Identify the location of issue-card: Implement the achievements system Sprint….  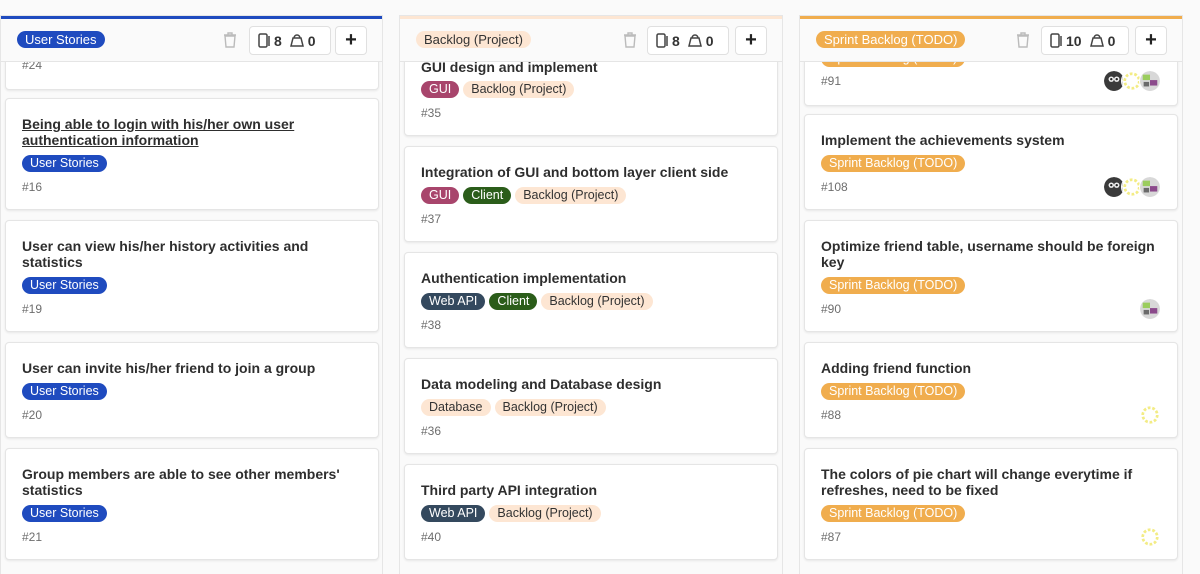
(991, 162).